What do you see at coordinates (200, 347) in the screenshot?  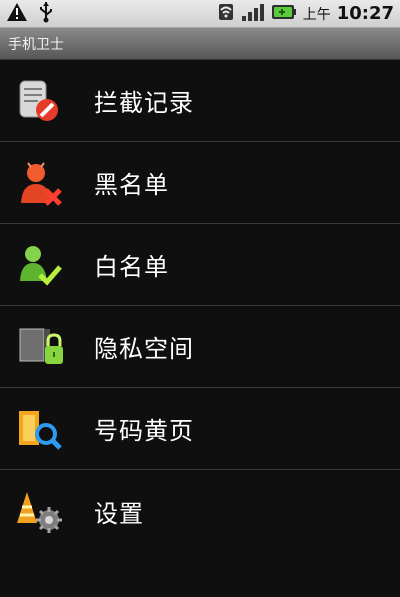 I see `menu-item-privacy-space: 隐私空间` at bounding box center [200, 347].